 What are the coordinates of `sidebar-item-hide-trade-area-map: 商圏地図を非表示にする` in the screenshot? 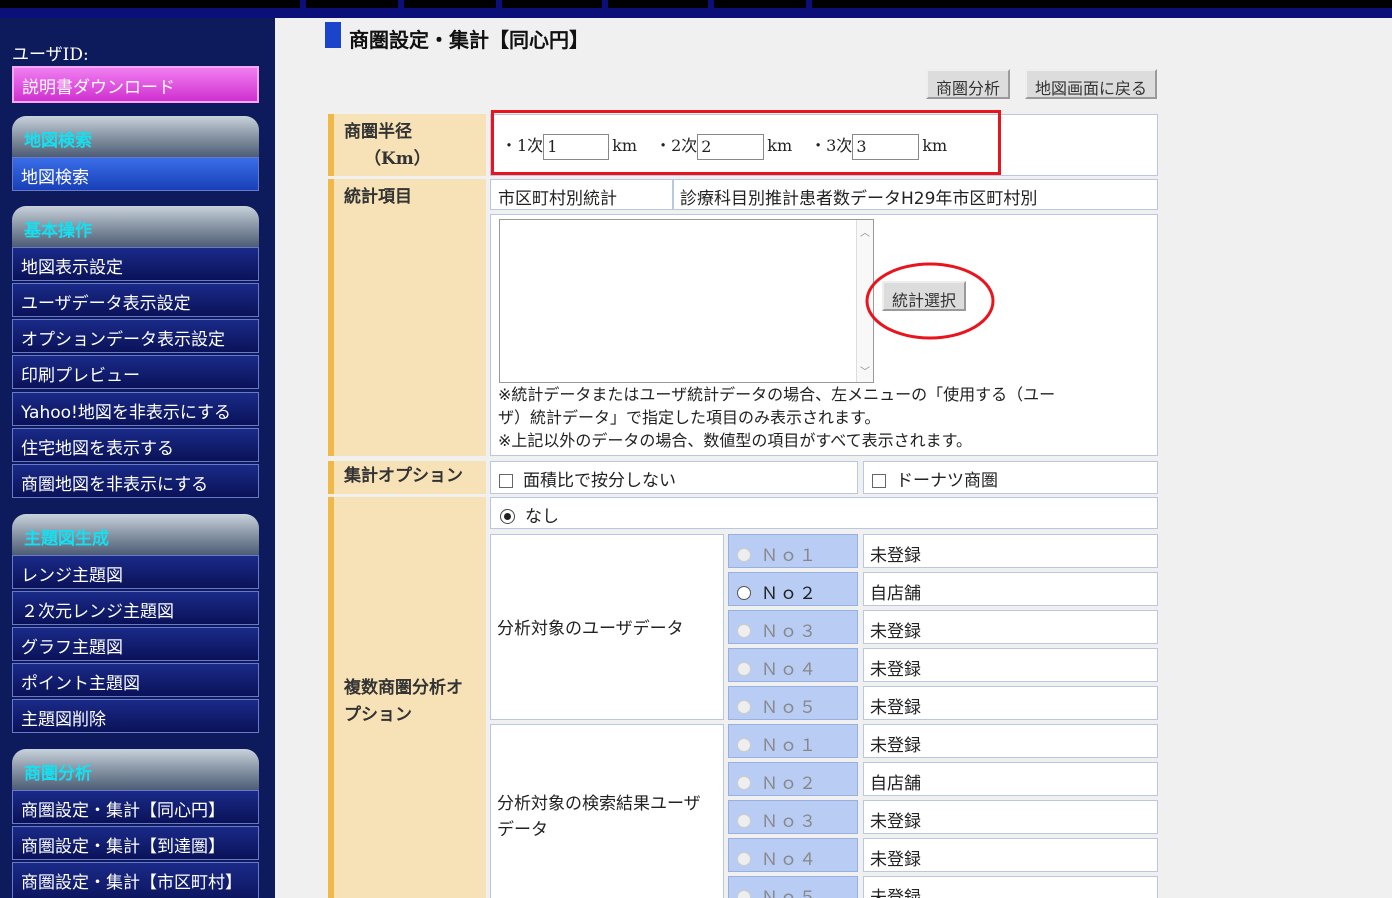 It's located at (135, 481).